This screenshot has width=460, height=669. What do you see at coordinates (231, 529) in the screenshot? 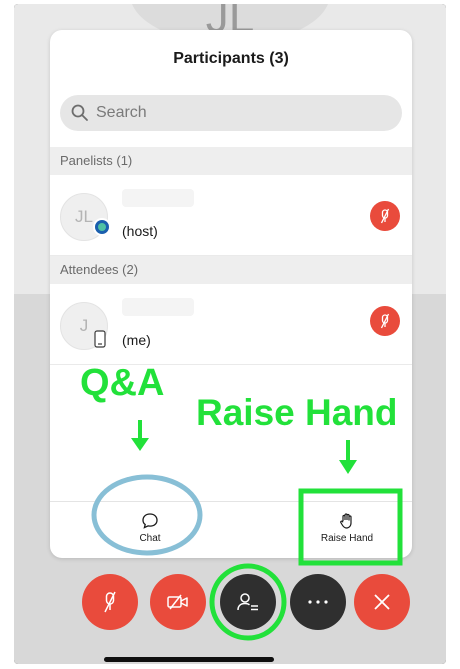
I see `panel-bottom-bar: Chat Raise Hand` at bounding box center [231, 529].